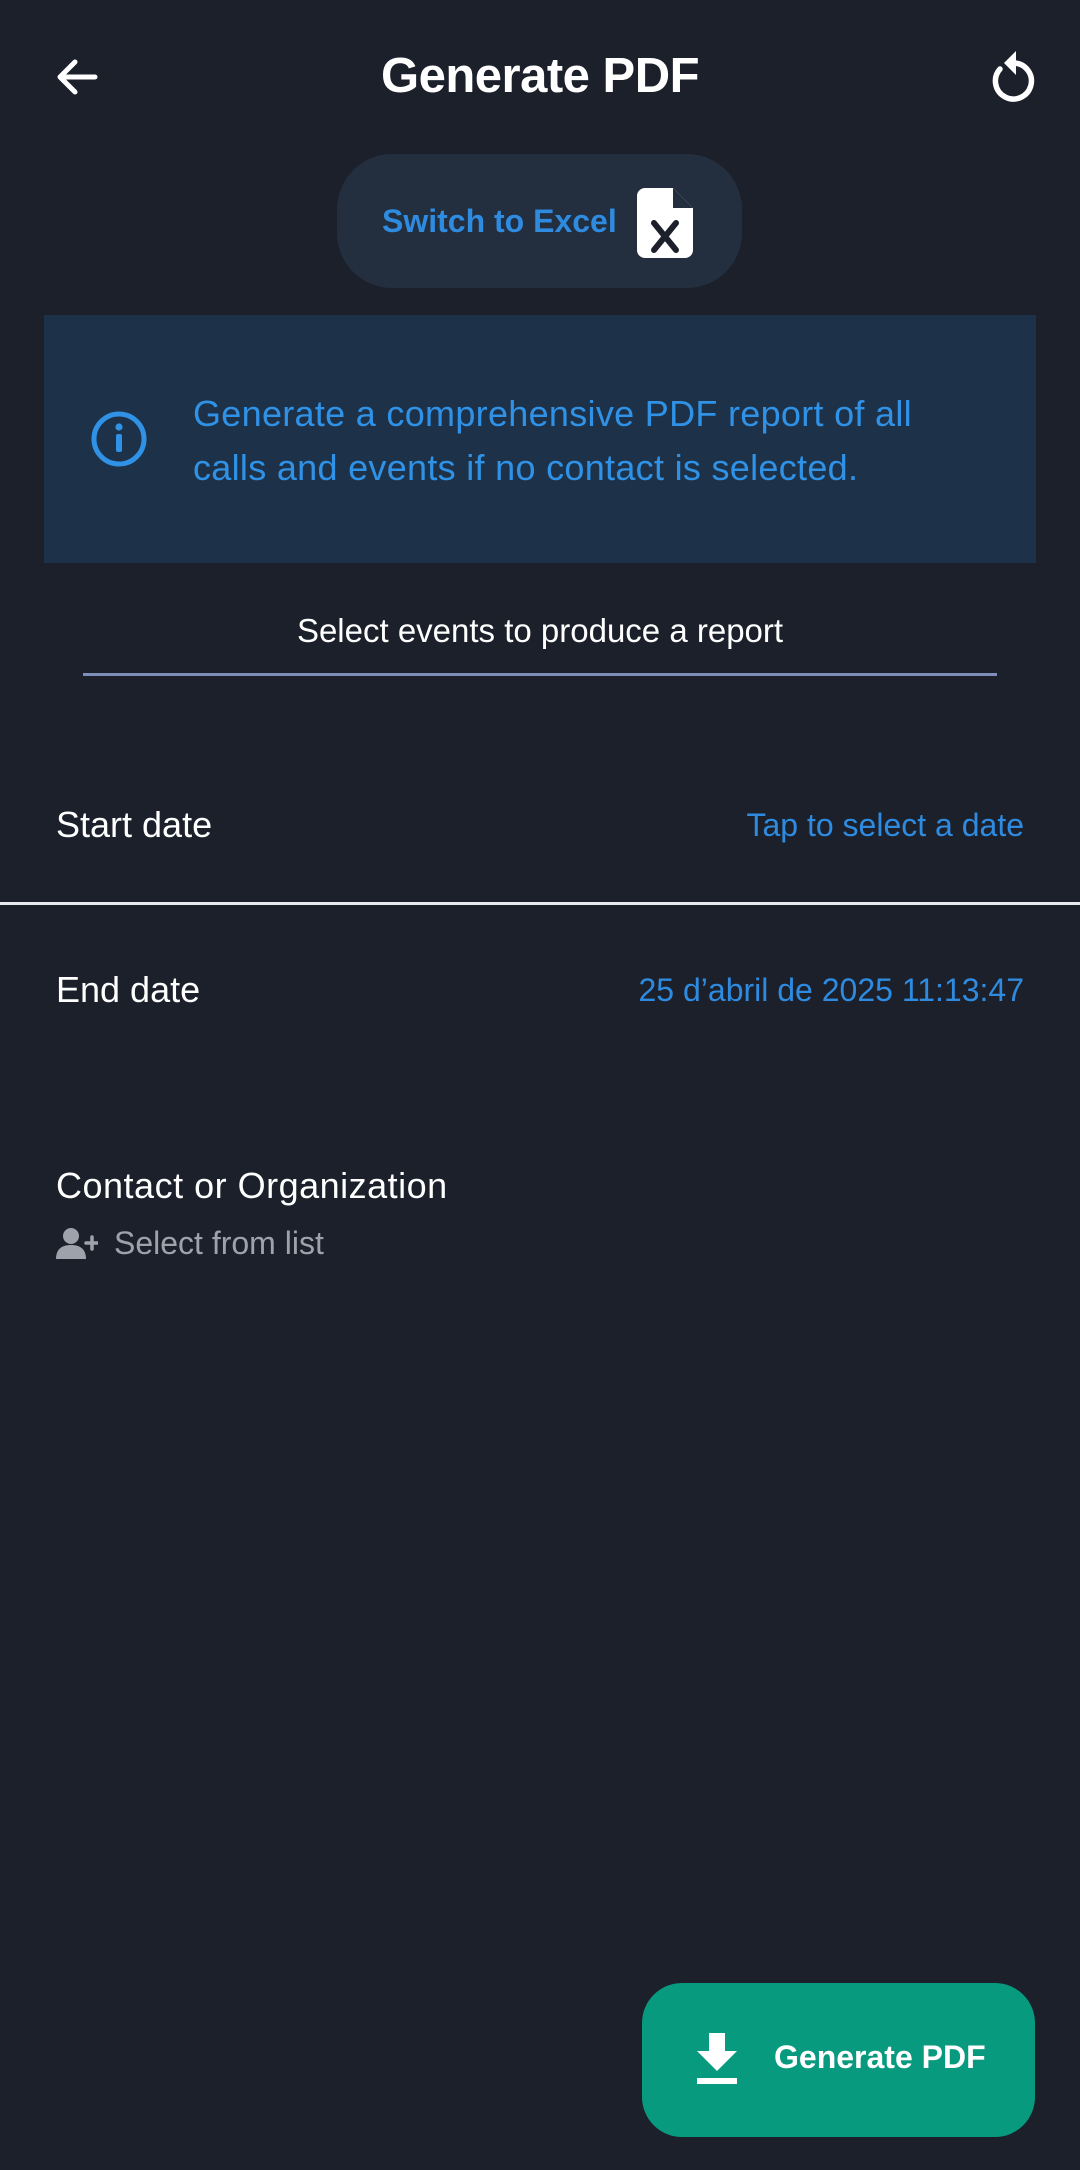 This screenshot has height=2170, width=1080. Describe the element at coordinates (880, 2057) in the screenshot. I see `generate-pdf-label: Generate PDF` at that location.